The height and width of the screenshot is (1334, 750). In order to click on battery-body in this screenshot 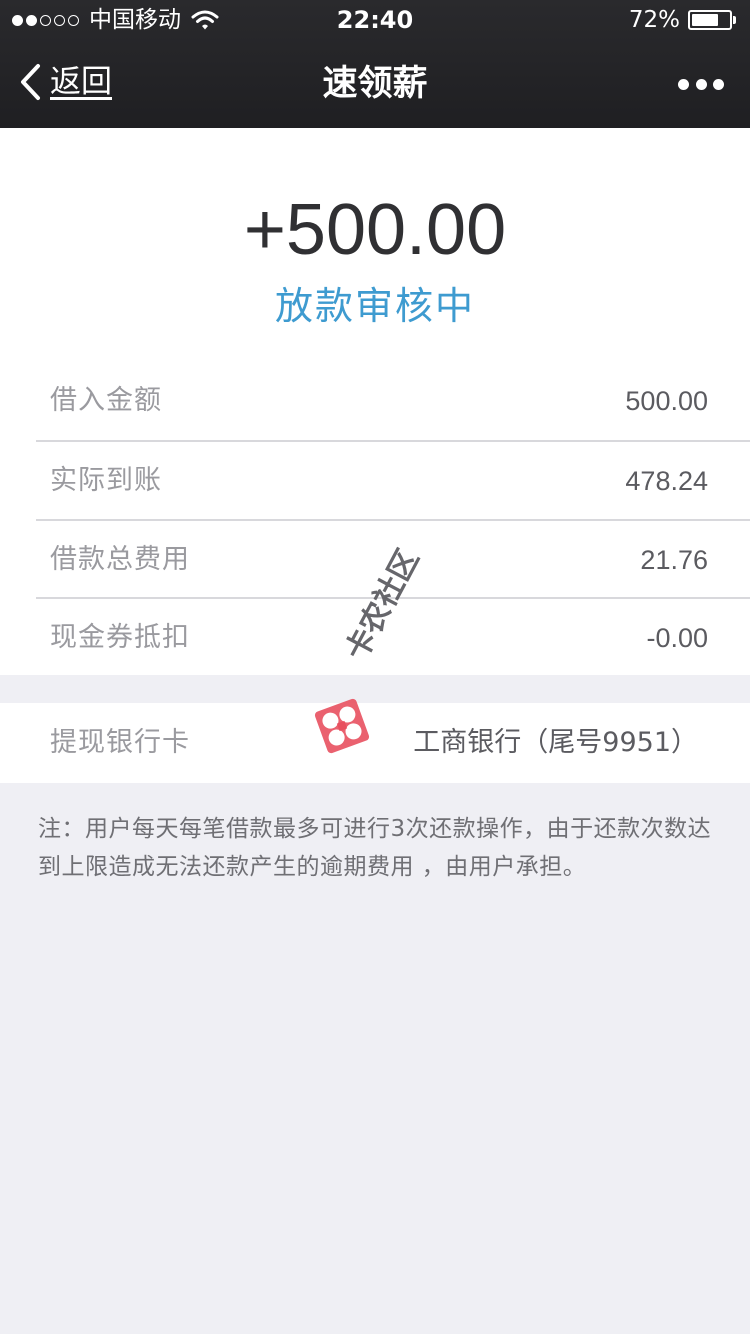, I will do `click(710, 20)`.